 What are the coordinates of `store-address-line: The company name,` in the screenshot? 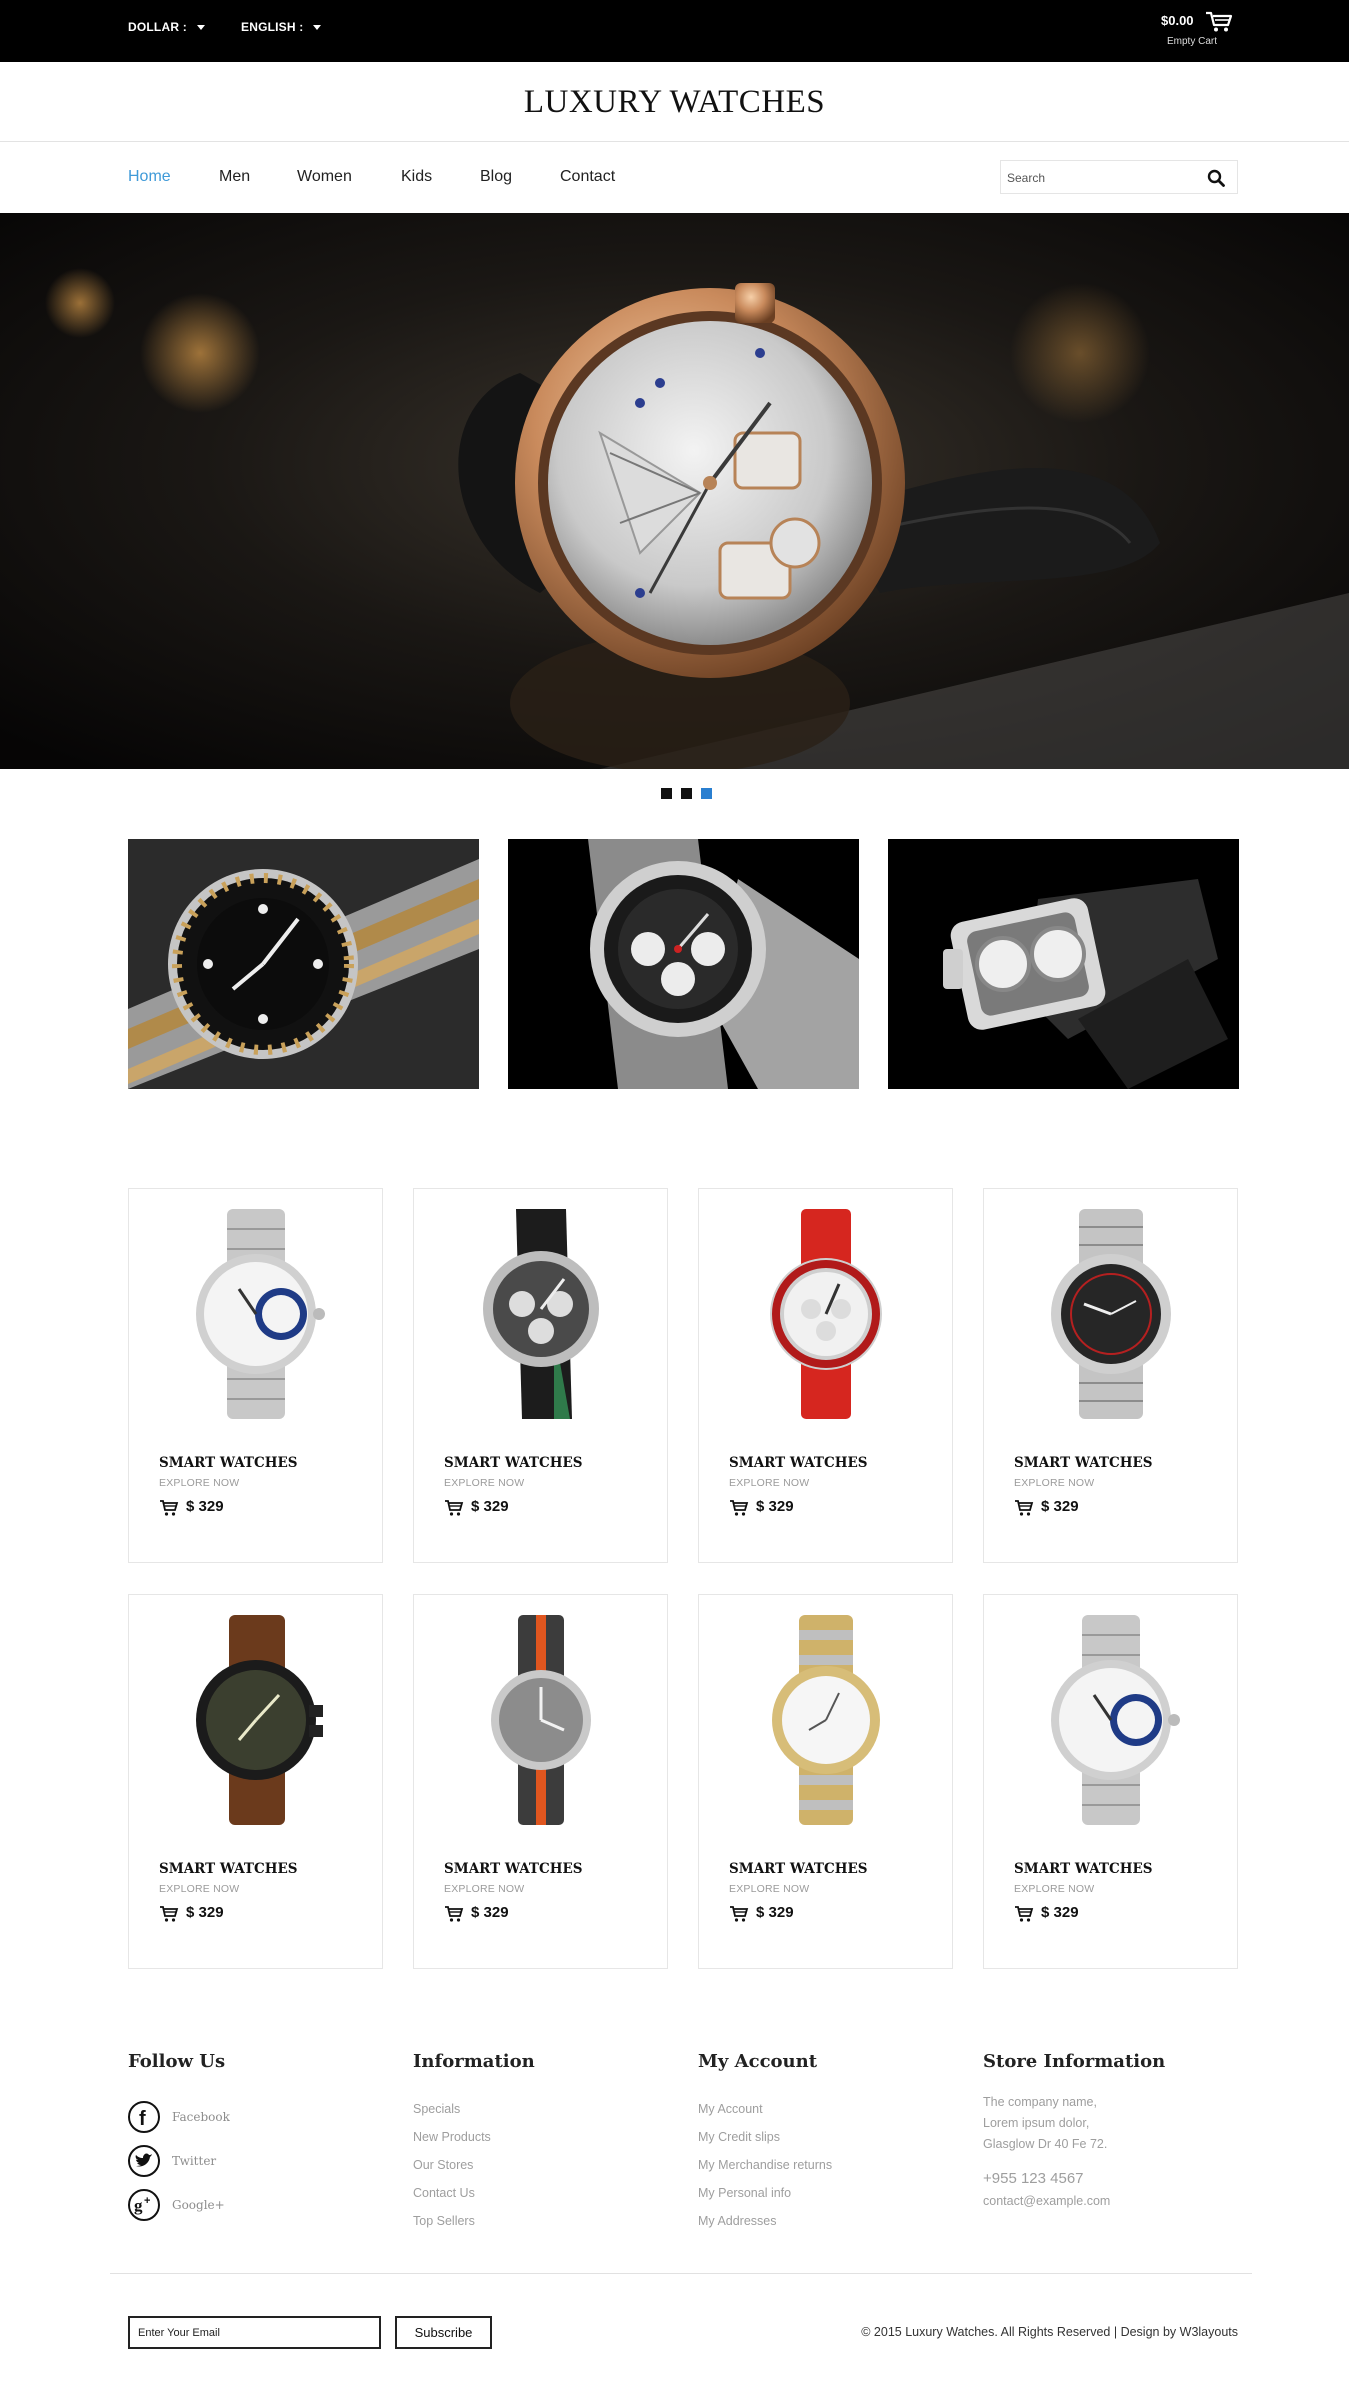 It's located at (1040, 2102).